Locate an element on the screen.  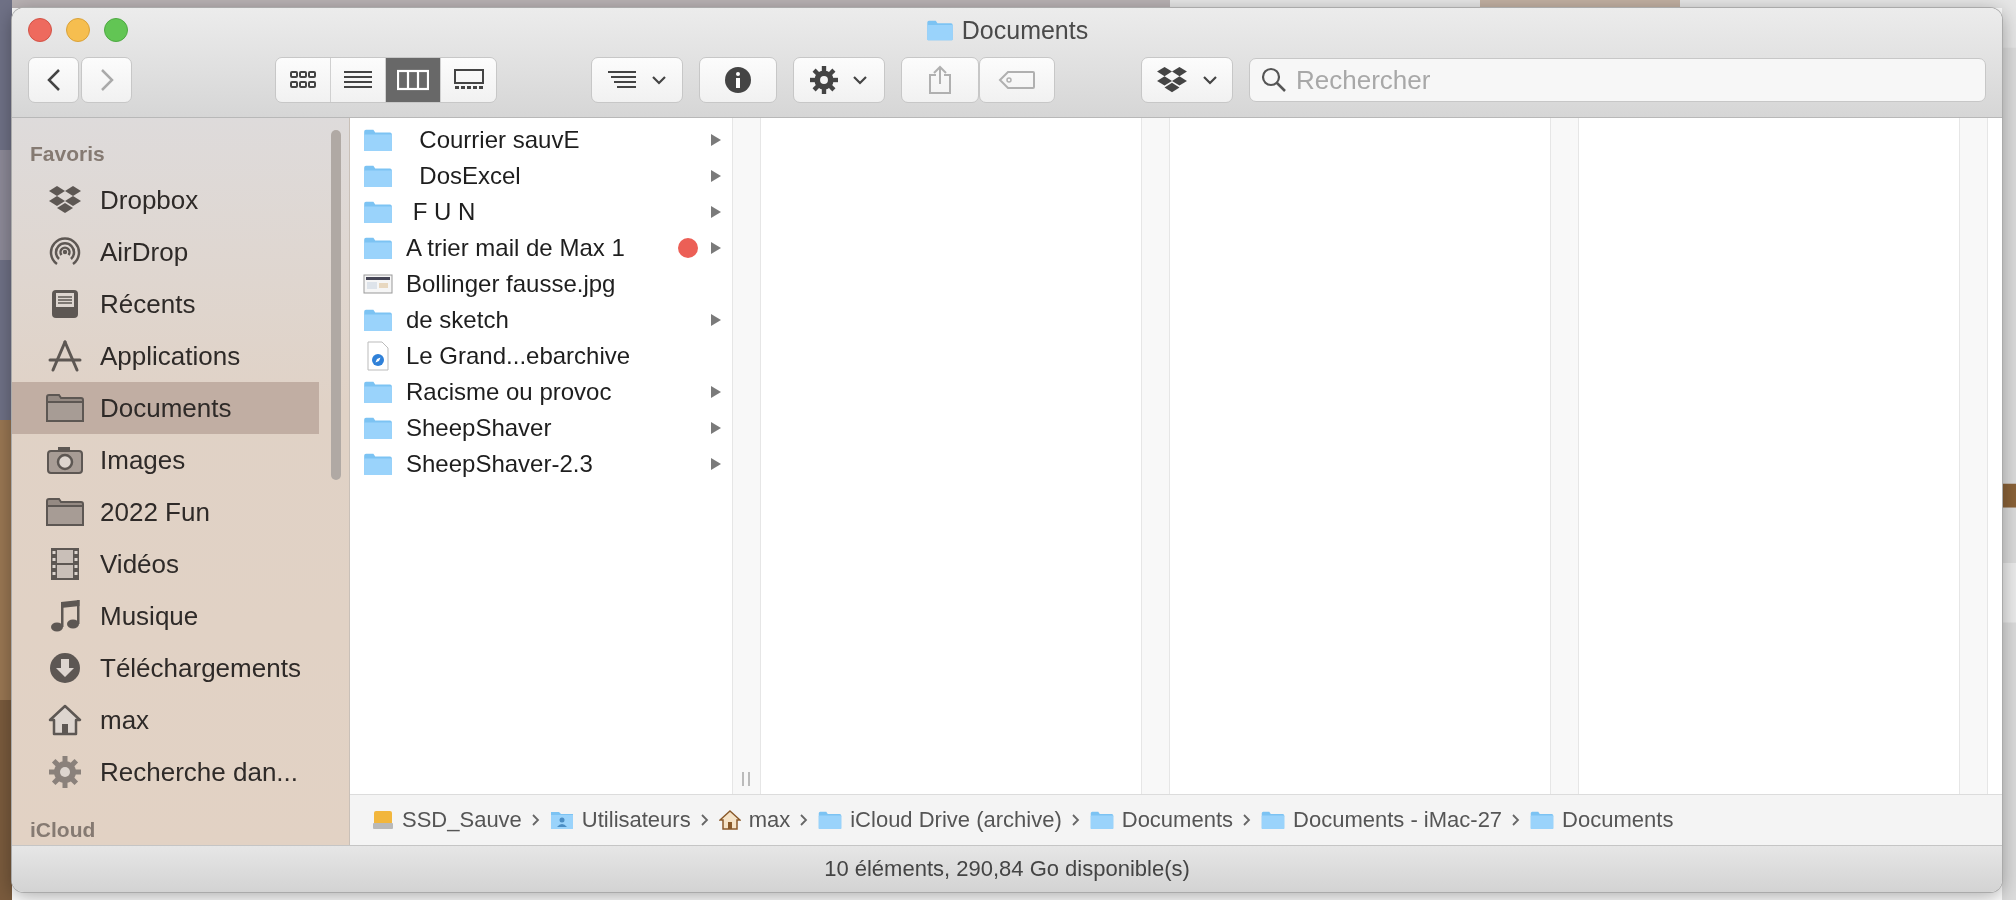
house-icon is located at coordinates (65, 720).